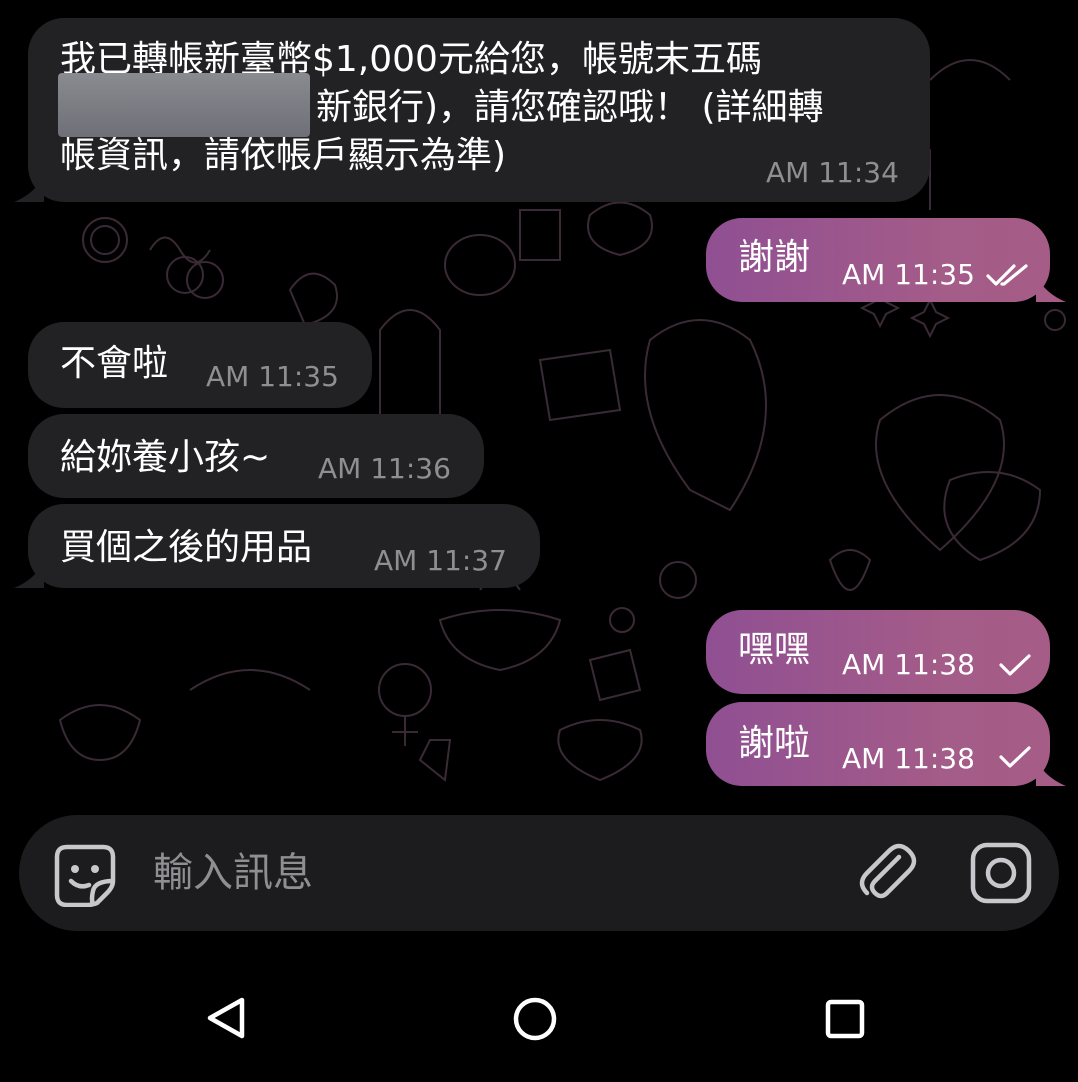 This screenshot has width=1078, height=1082. Describe the element at coordinates (1007, 275) in the screenshot. I see `double-check-icon` at that location.